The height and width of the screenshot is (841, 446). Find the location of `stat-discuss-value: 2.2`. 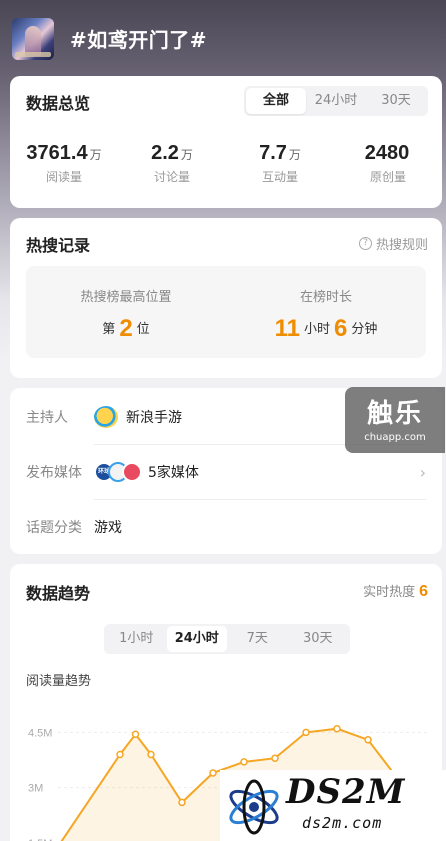

stat-discuss-value: 2.2 is located at coordinates (165, 153).